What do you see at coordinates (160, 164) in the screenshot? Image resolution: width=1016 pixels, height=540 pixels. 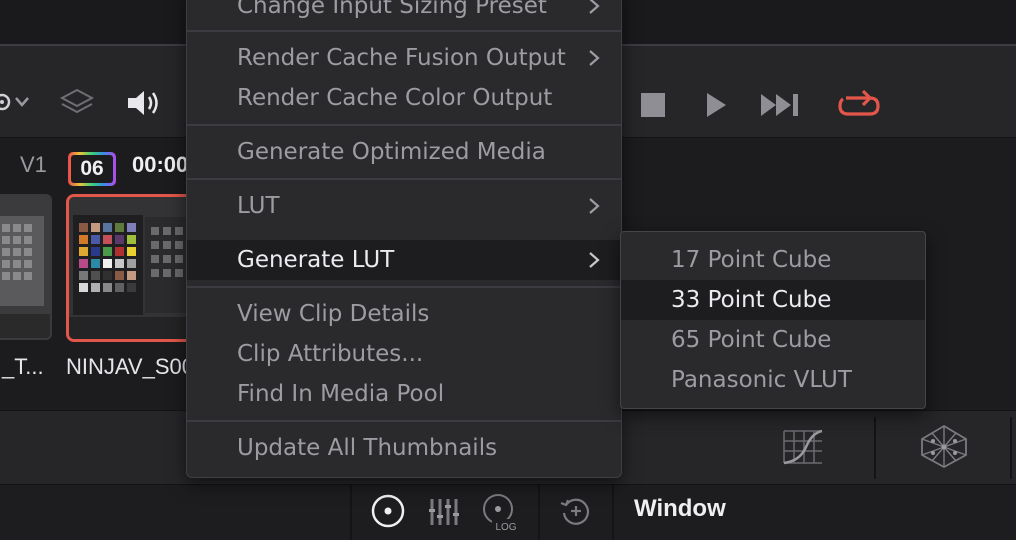 I see `clip-timecode: 00:00` at bounding box center [160, 164].